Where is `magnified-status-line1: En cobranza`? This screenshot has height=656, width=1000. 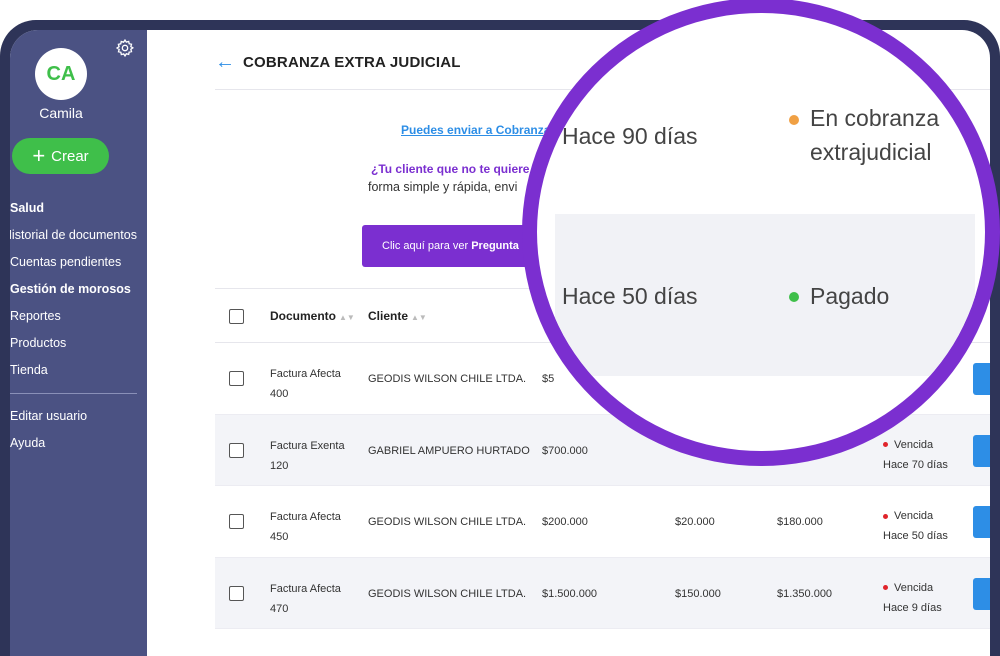
magnified-status-line1: En cobranza is located at coordinates (875, 118).